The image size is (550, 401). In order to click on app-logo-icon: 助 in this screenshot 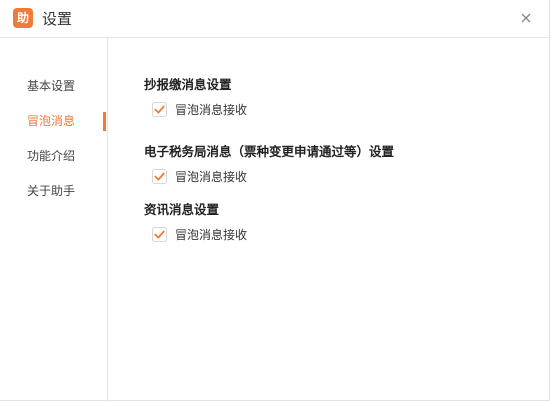, I will do `click(23, 18)`.